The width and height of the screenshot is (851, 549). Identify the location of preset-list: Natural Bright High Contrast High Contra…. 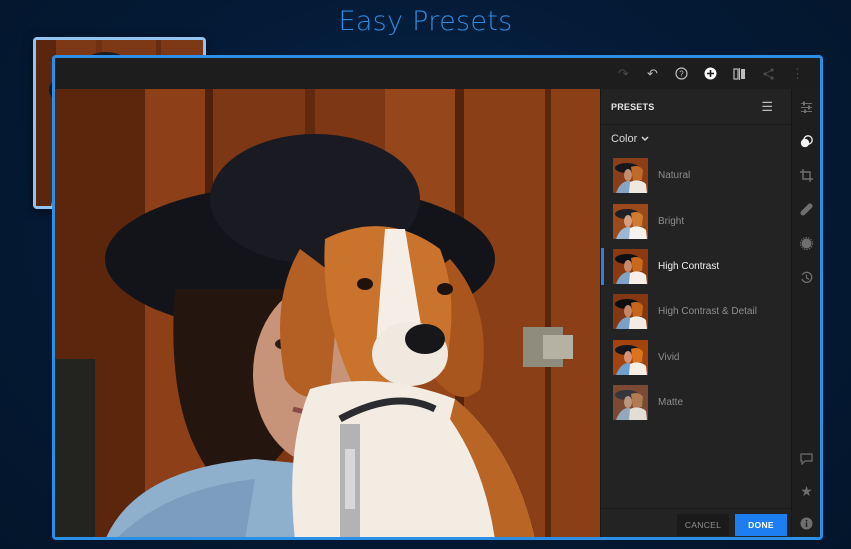
(696, 288).